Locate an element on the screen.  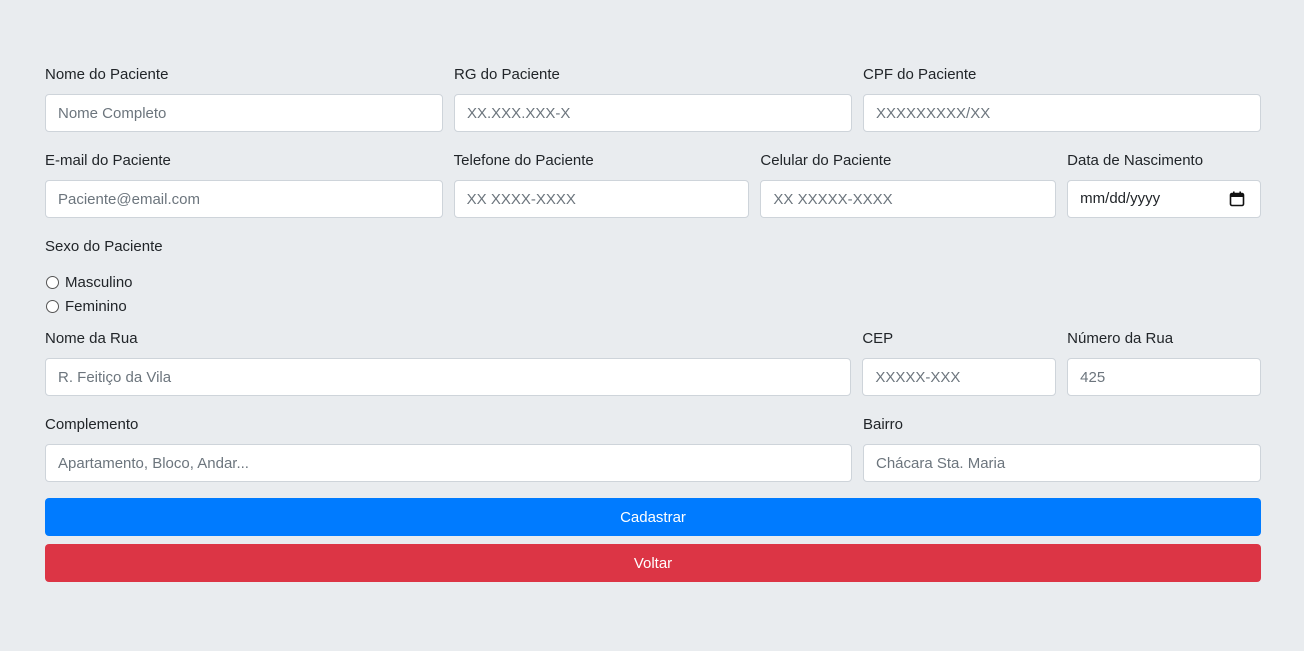
rua-label: Nome da Rua is located at coordinates (91, 338).